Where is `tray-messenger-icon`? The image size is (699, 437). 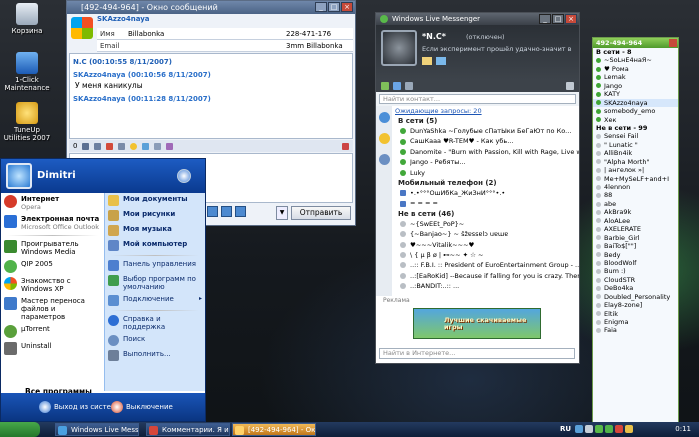
tray-messenger-icon is located at coordinates (599, 429).